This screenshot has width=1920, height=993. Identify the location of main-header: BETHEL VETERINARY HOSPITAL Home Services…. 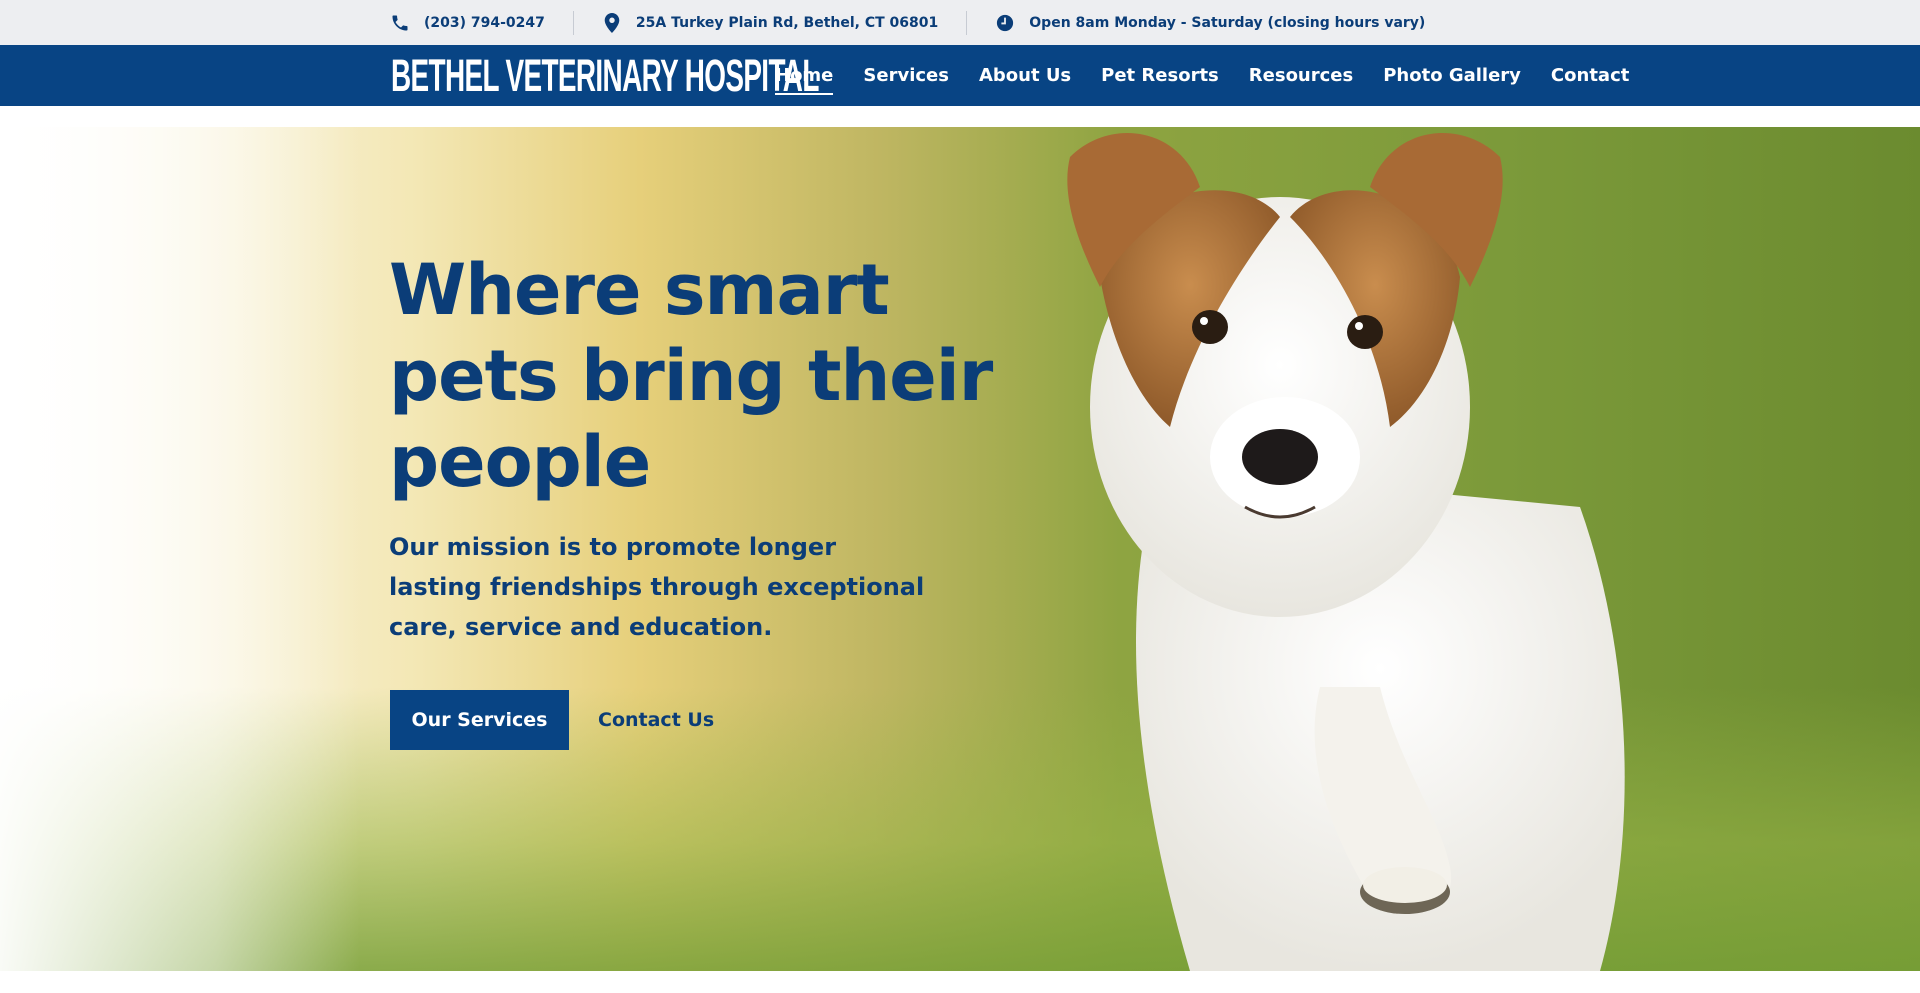
(960, 75).